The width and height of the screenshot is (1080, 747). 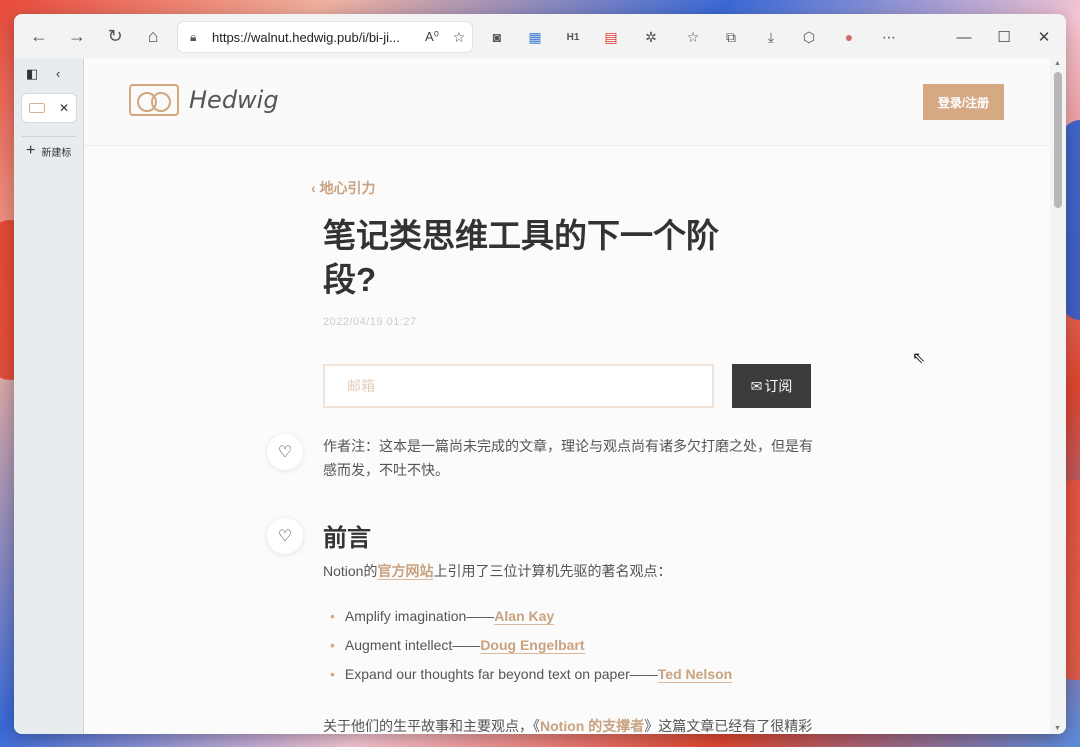 I want to click on list-item: Amplify imagination——Alan Kay, so click(x=531, y=616).